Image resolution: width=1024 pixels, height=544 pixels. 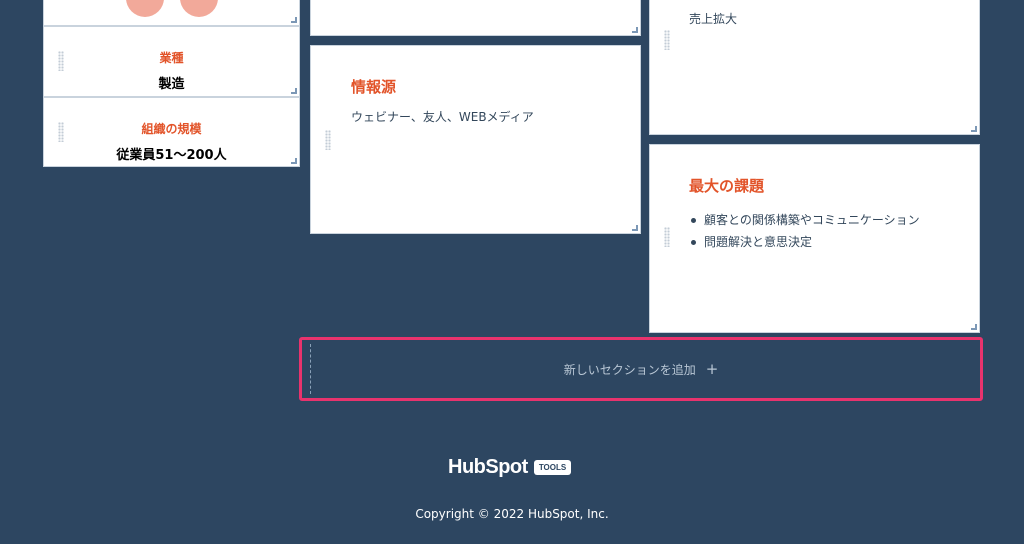 I want to click on challenge-list: 顧客との関係構築やコミュニケーション 問題解決と意思決定, so click(x=804, y=231).